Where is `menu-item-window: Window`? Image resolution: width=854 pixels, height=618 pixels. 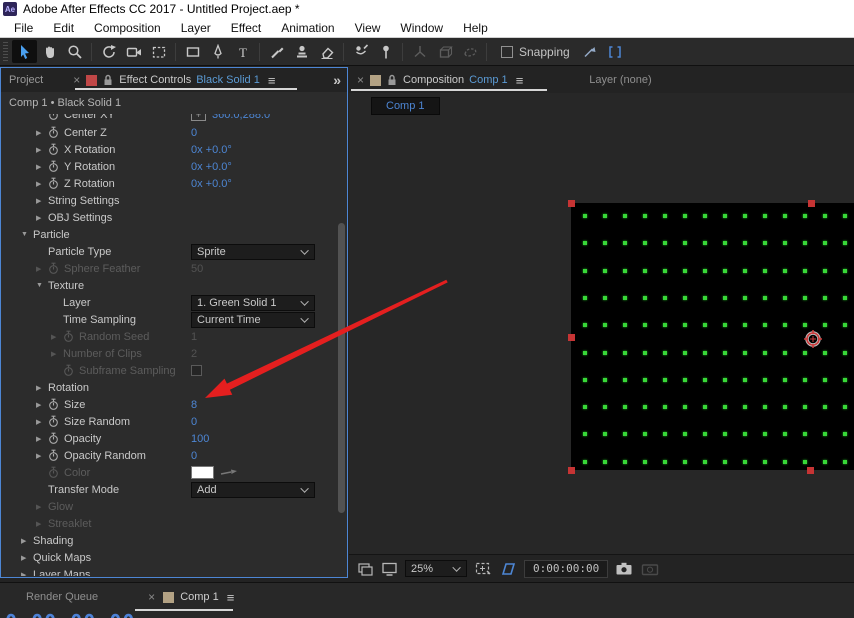
menu-item-window: Window is located at coordinates (421, 28).